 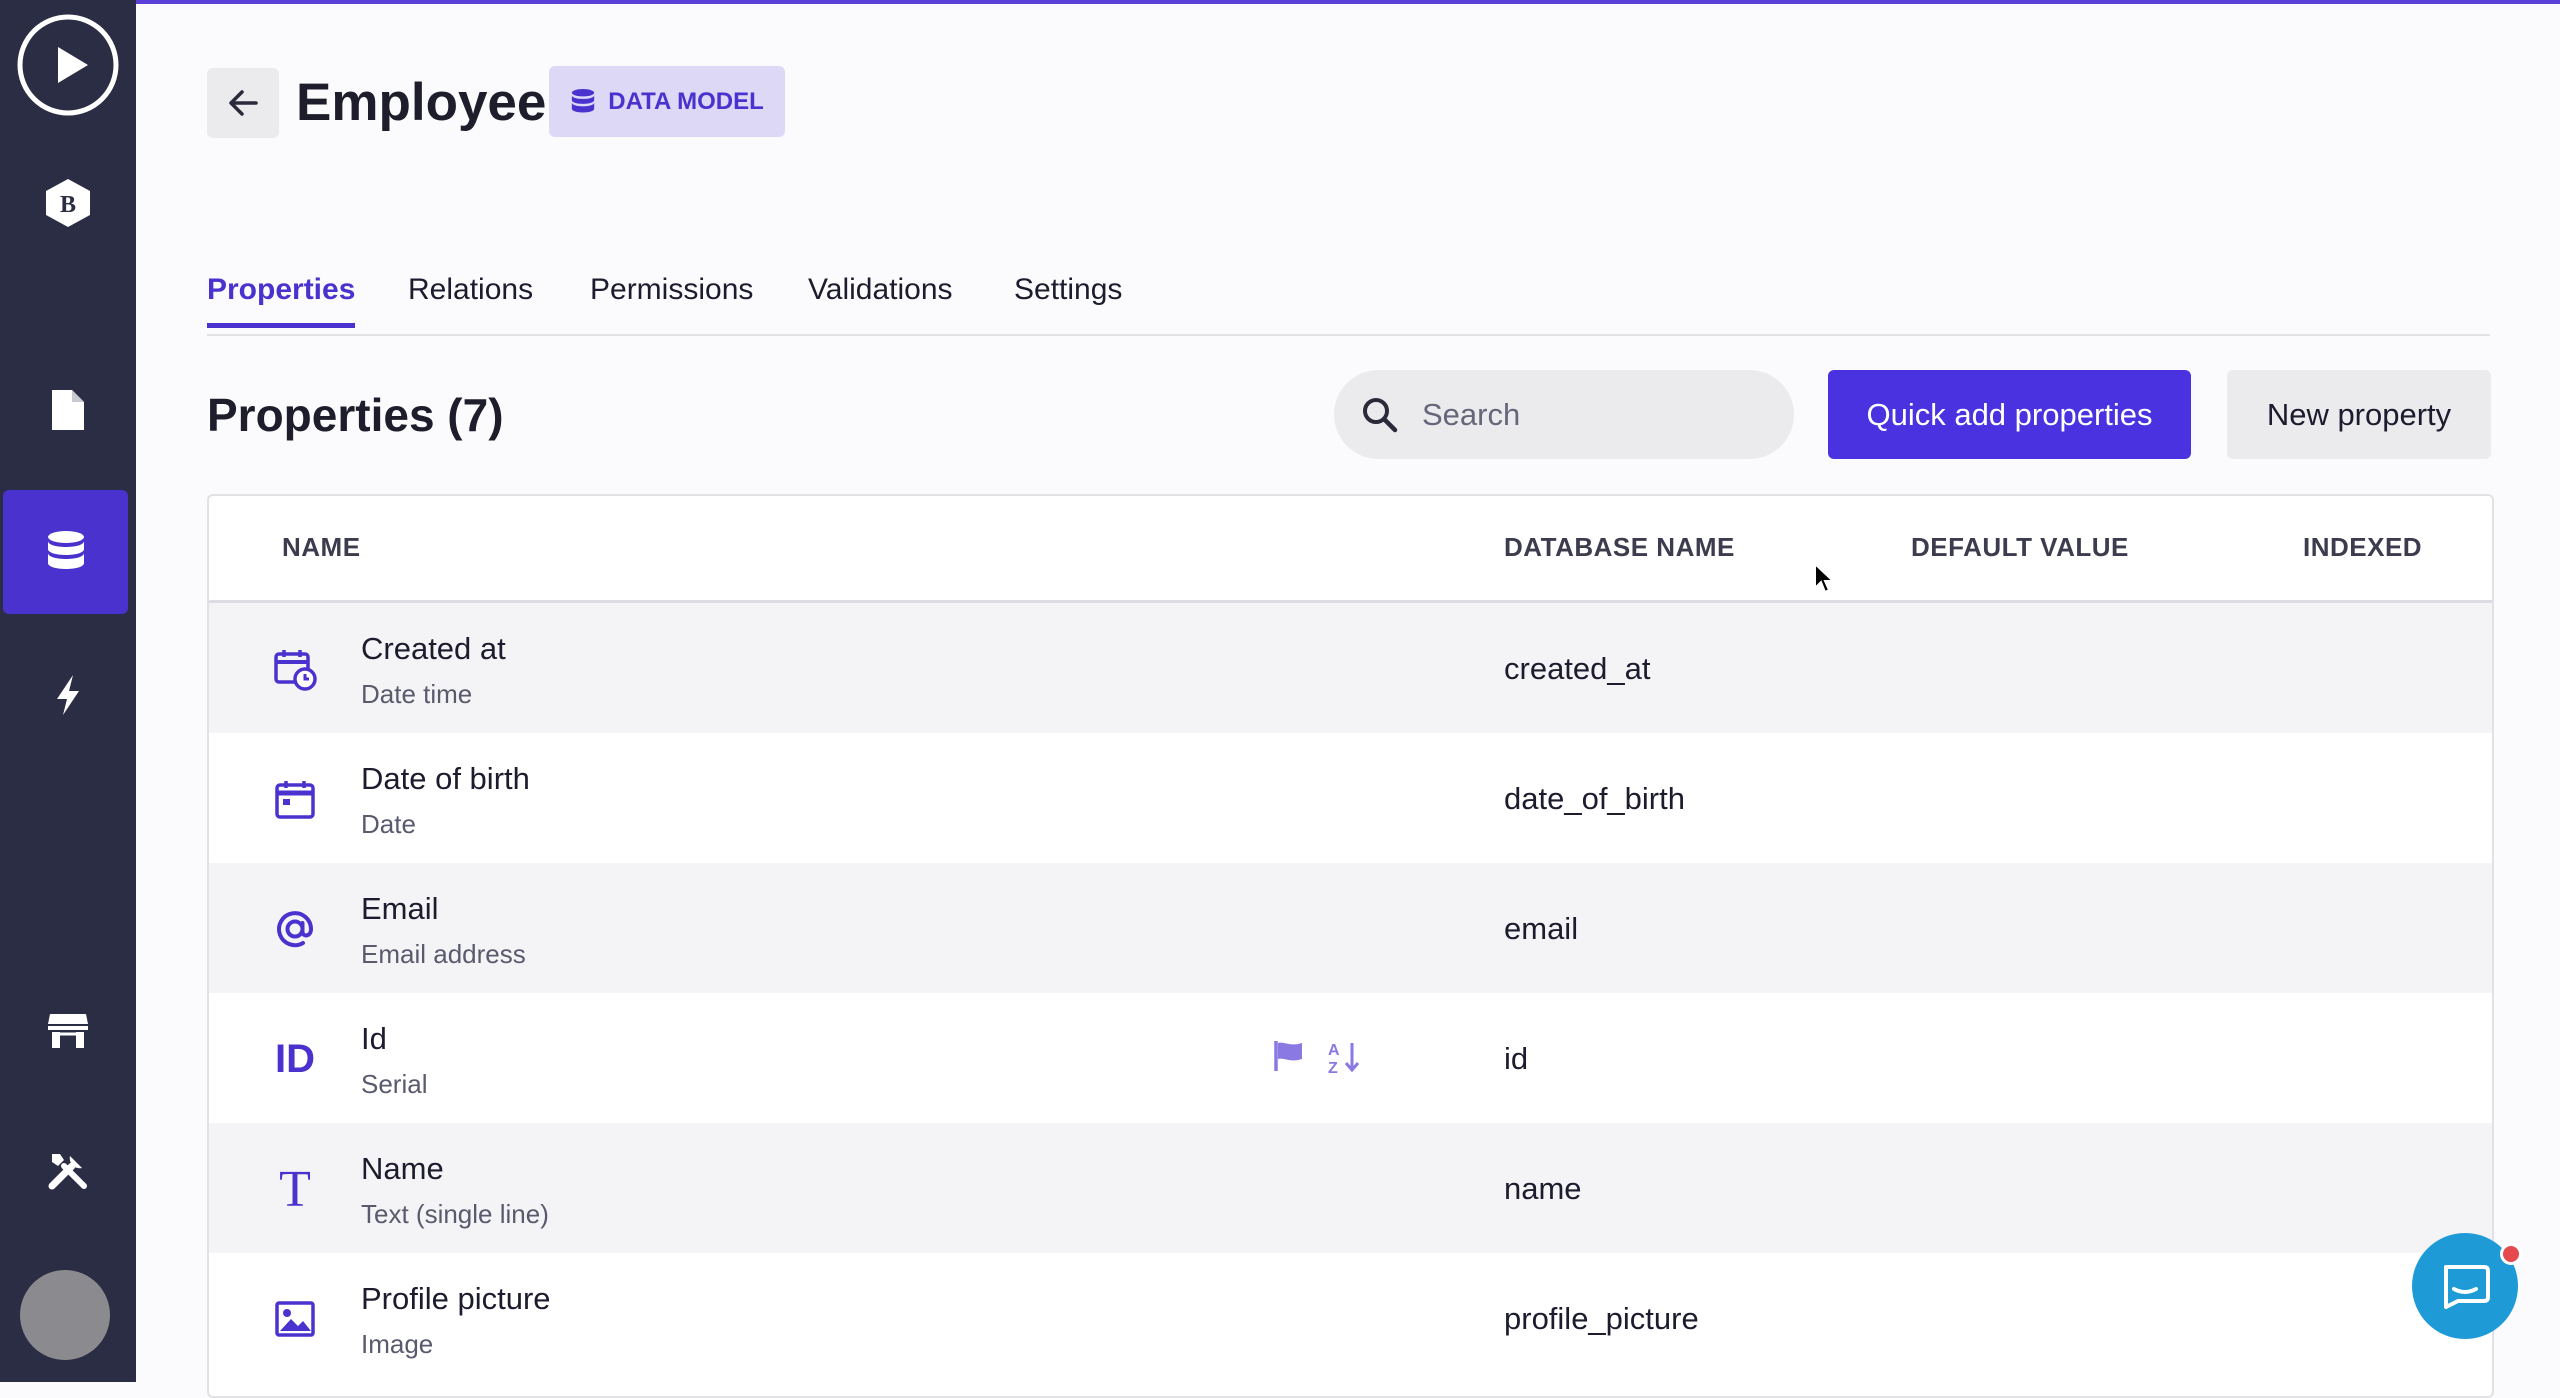 I want to click on table-row: Date of birth Date date_of_birth, so click(x=1350, y=798).